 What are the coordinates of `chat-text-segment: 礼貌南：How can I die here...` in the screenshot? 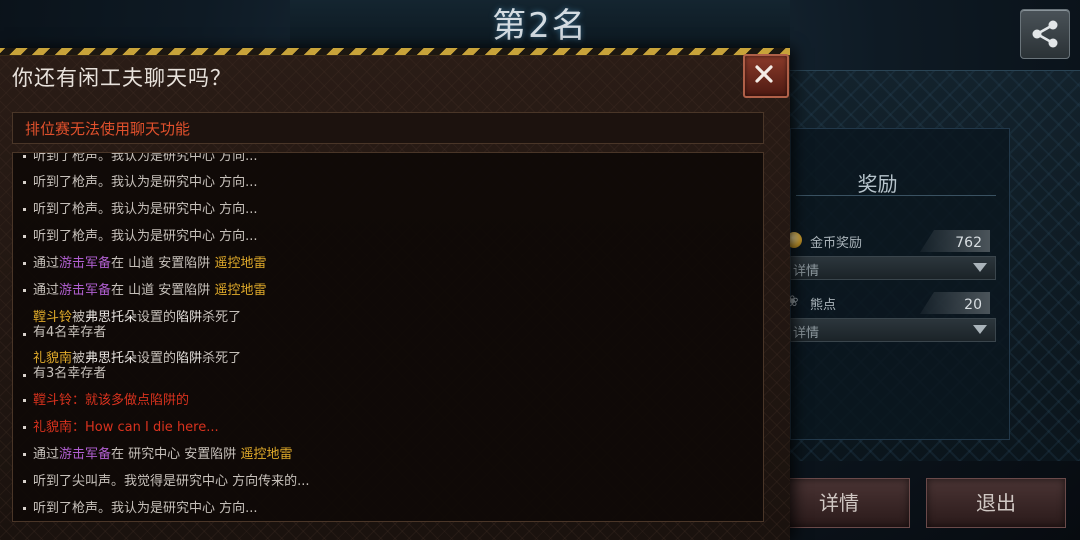 It's located at (126, 427).